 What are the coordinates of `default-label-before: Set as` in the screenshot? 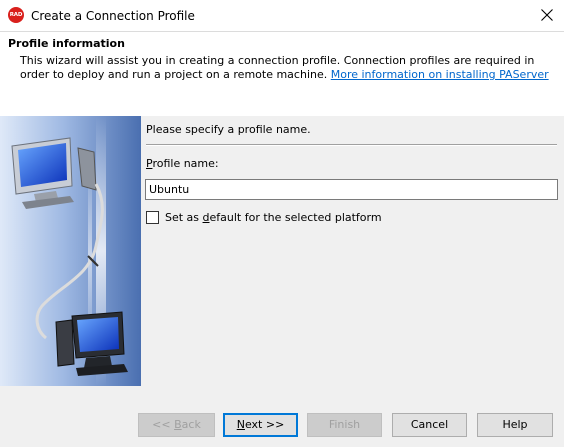 It's located at (184, 217).